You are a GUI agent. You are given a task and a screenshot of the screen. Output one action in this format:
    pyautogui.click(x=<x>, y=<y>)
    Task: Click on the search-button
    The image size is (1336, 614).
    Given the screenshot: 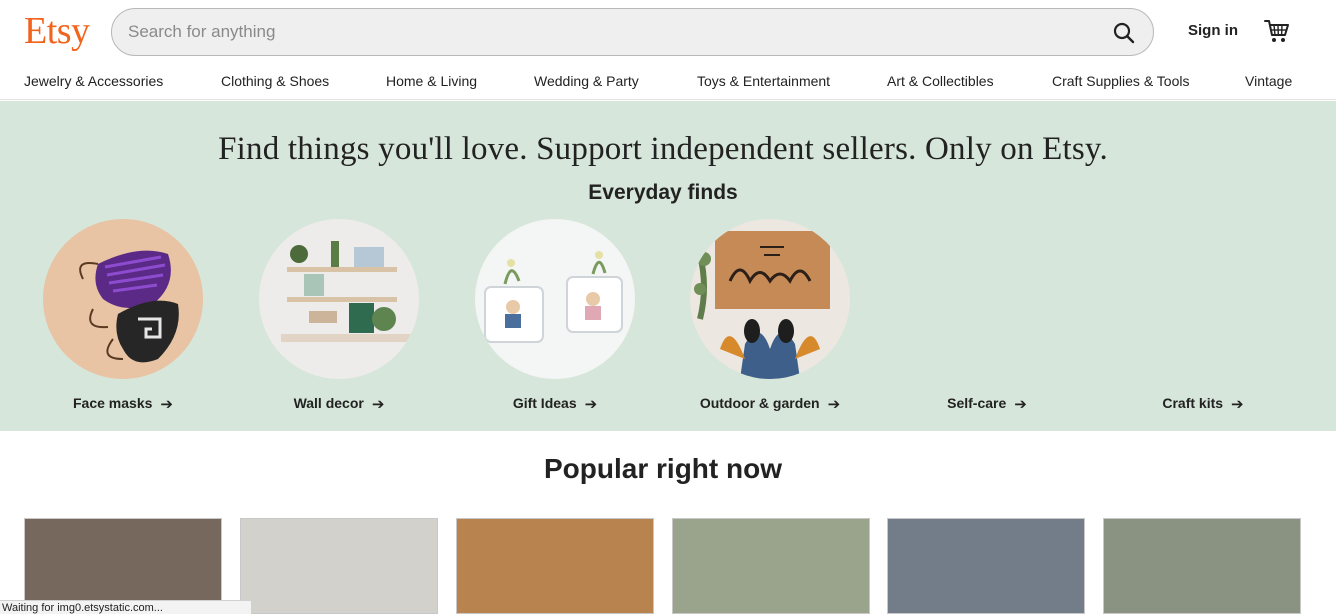 What is the action you would take?
    pyautogui.click(x=1124, y=33)
    